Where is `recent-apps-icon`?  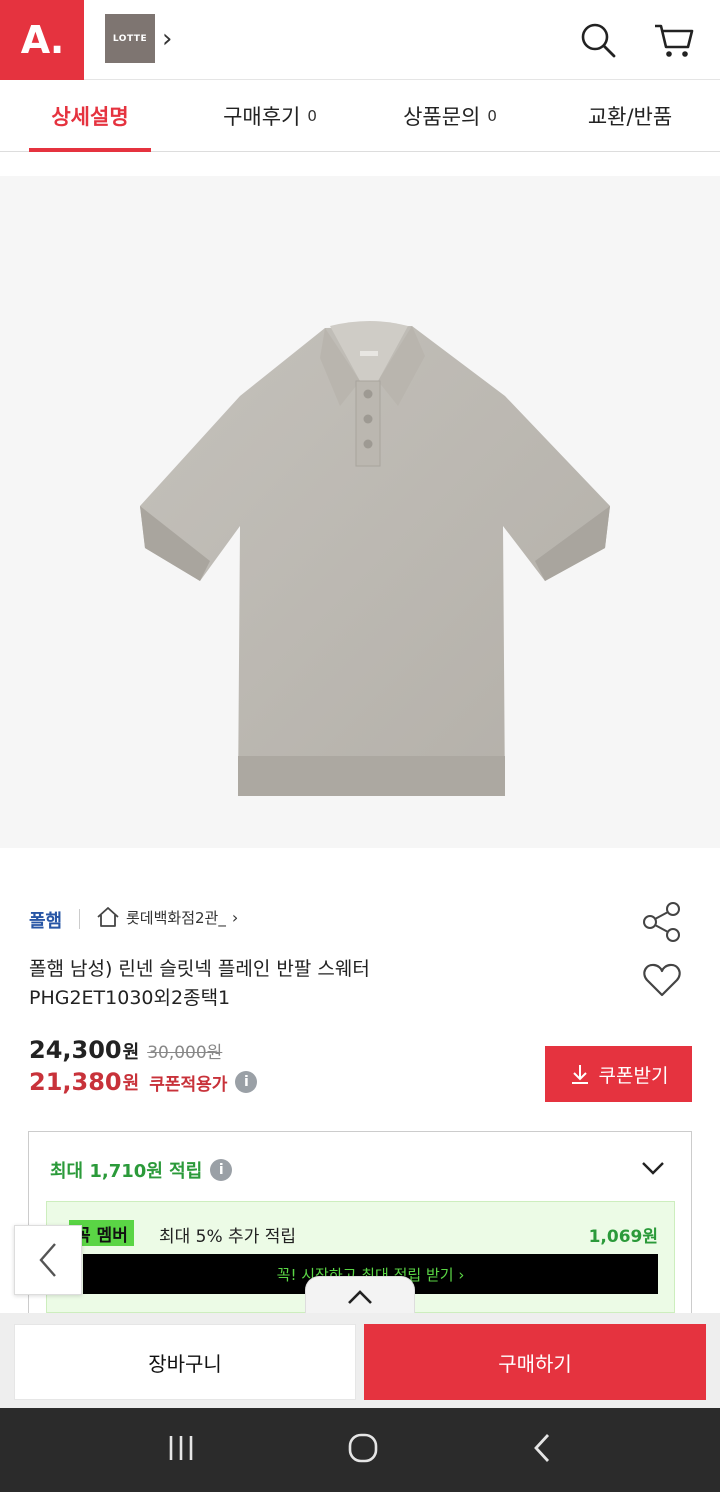
recent-apps-icon is located at coordinates (181, 1450).